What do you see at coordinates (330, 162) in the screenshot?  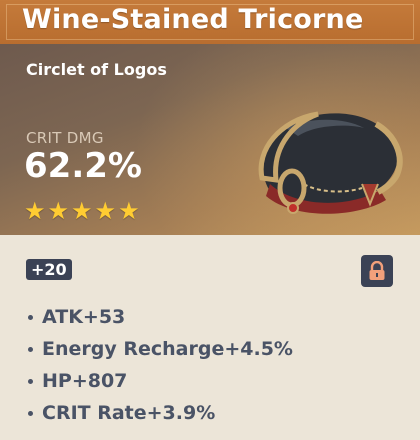 I see `tricorne-hat-icon` at bounding box center [330, 162].